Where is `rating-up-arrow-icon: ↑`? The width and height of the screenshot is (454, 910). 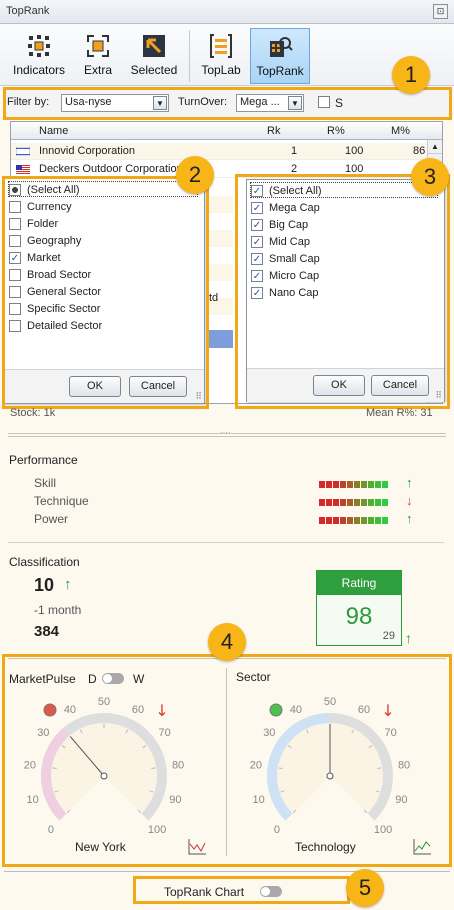 rating-up-arrow-icon: ↑ is located at coordinates (408, 638).